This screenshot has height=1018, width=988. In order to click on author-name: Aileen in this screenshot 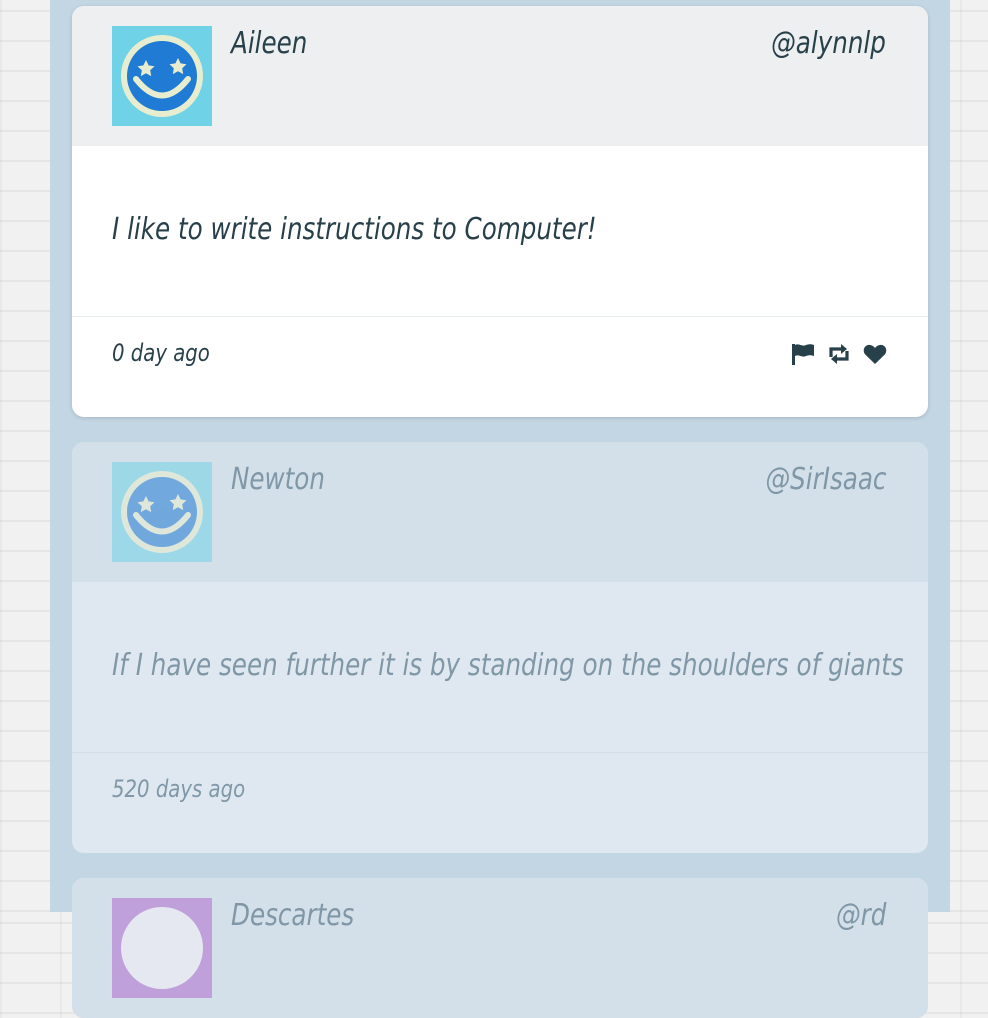, I will do `click(269, 43)`.